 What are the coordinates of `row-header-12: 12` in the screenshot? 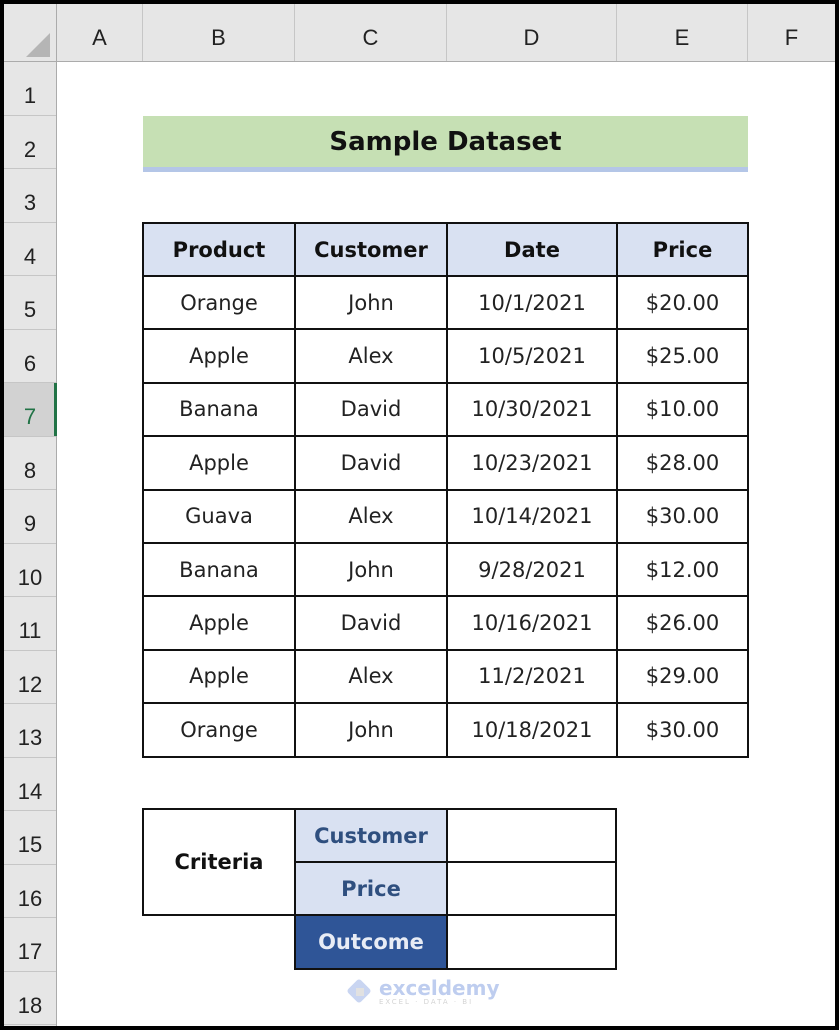 It's located at (30, 677).